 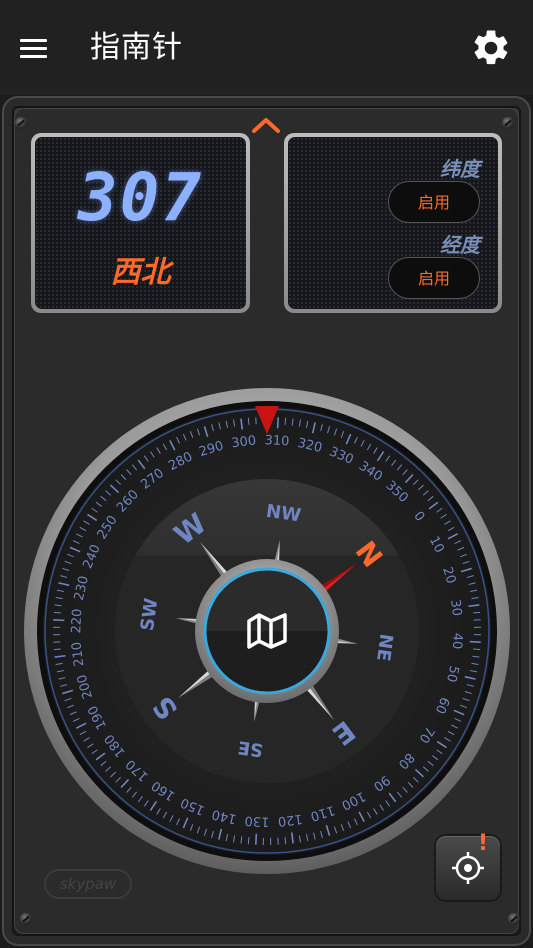 What do you see at coordinates (434, 202) in the screenshot?
I see `latitude-enable-button: 启用` at bounding box center [434, 202].